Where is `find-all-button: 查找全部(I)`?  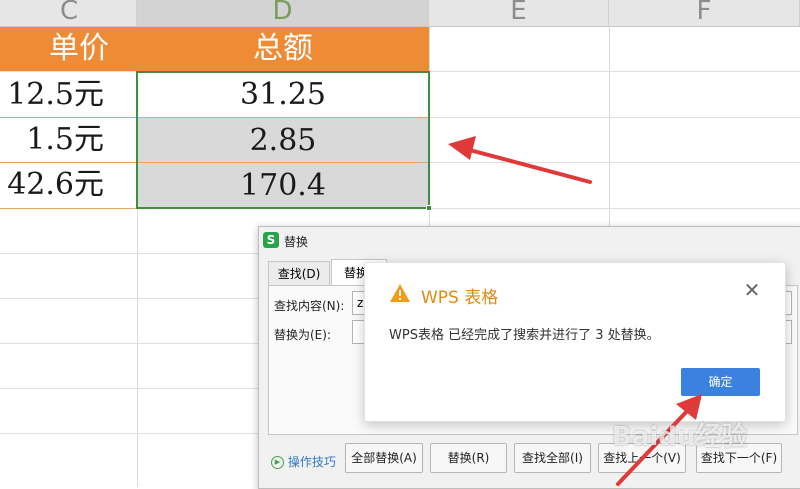
find-all-button: 查找全部(I) is located at coordinates (552, 458).